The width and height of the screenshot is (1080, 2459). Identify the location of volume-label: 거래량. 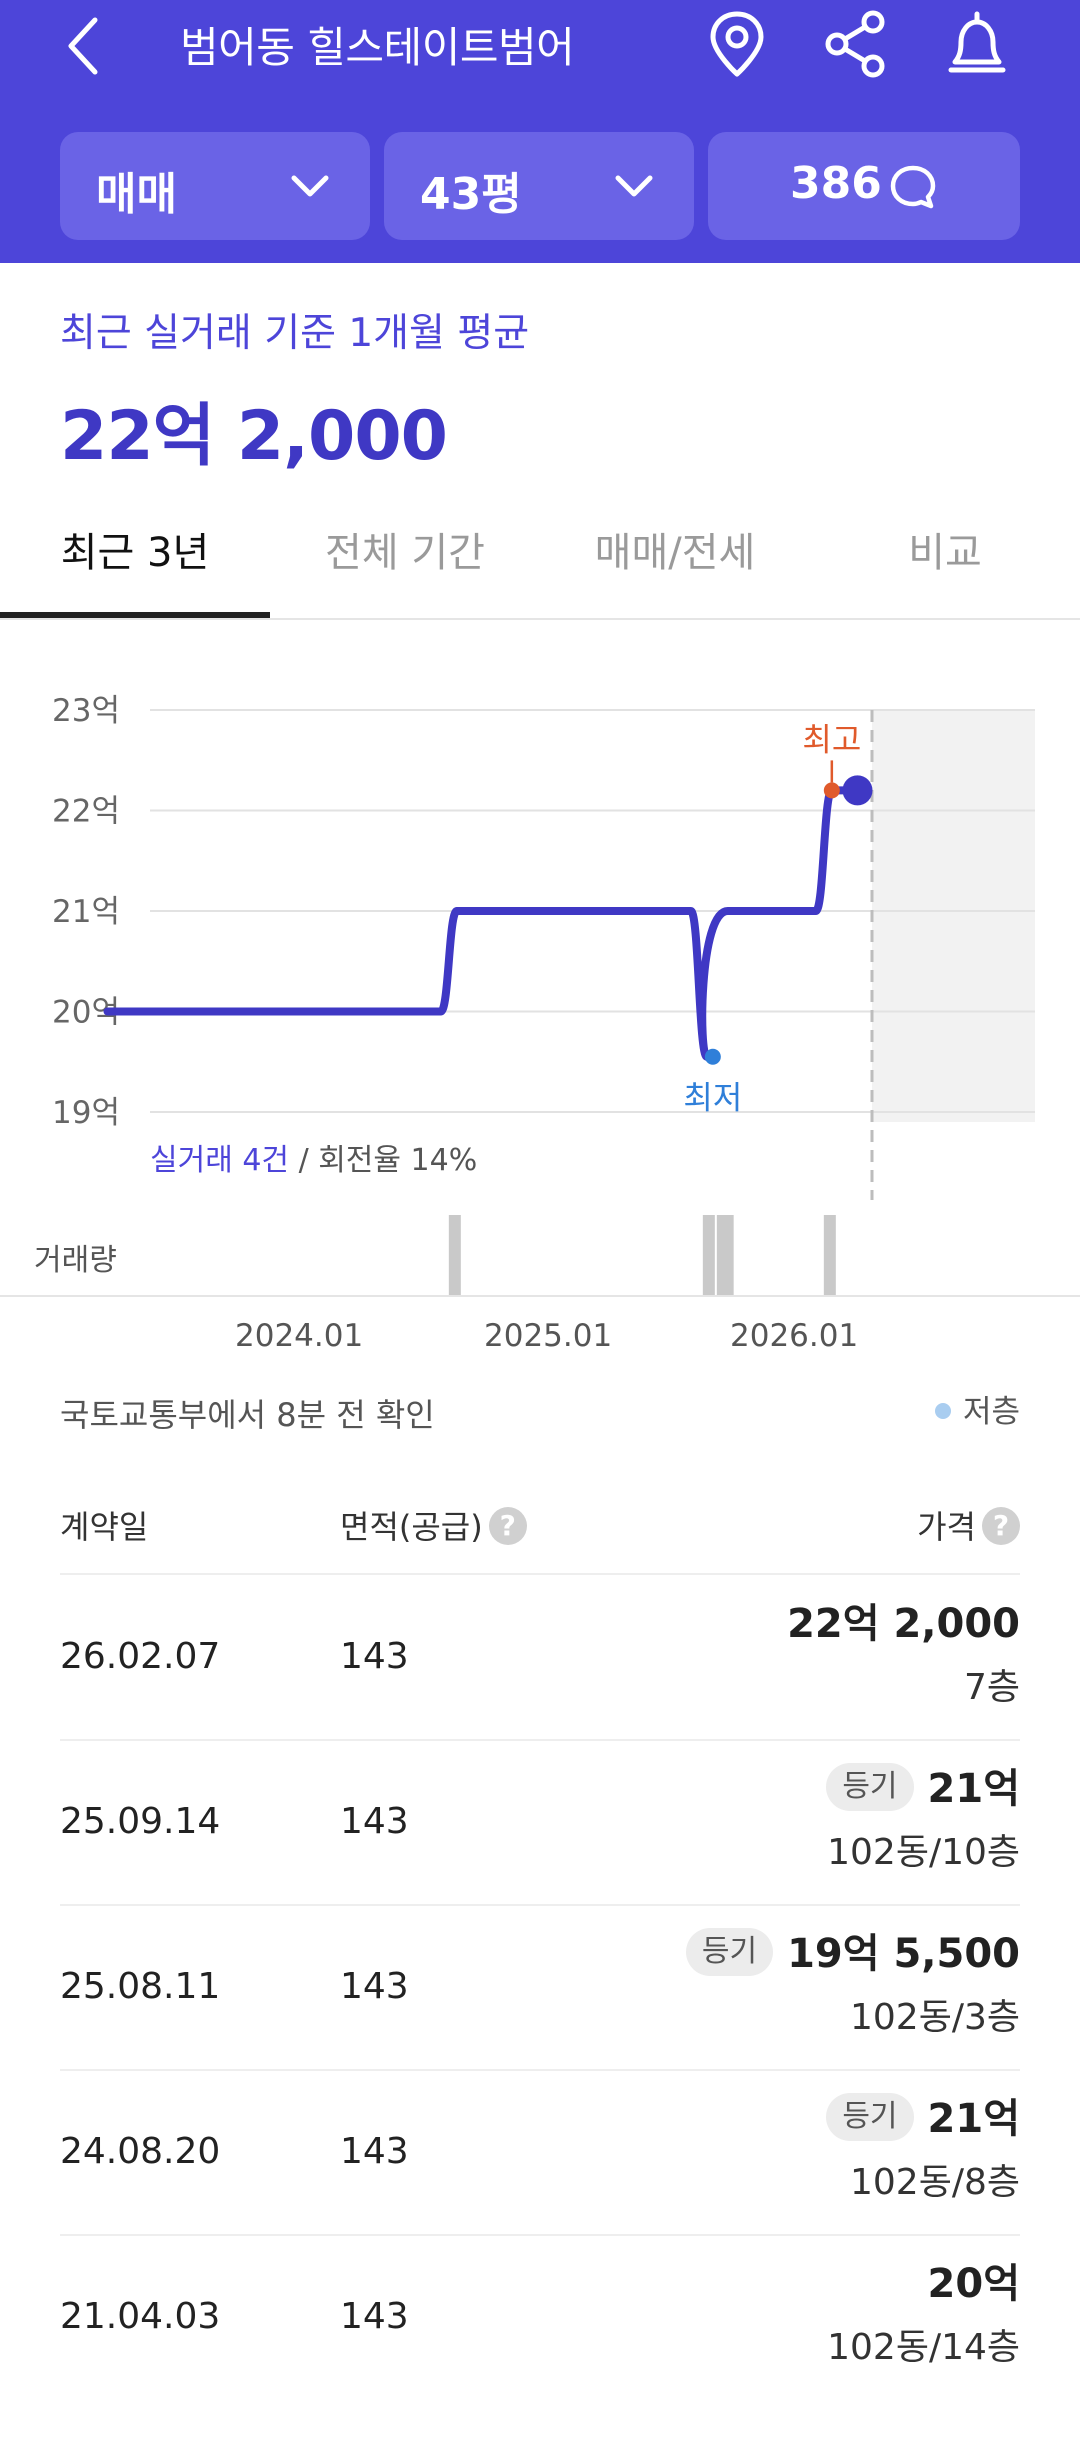
(75, 1260).